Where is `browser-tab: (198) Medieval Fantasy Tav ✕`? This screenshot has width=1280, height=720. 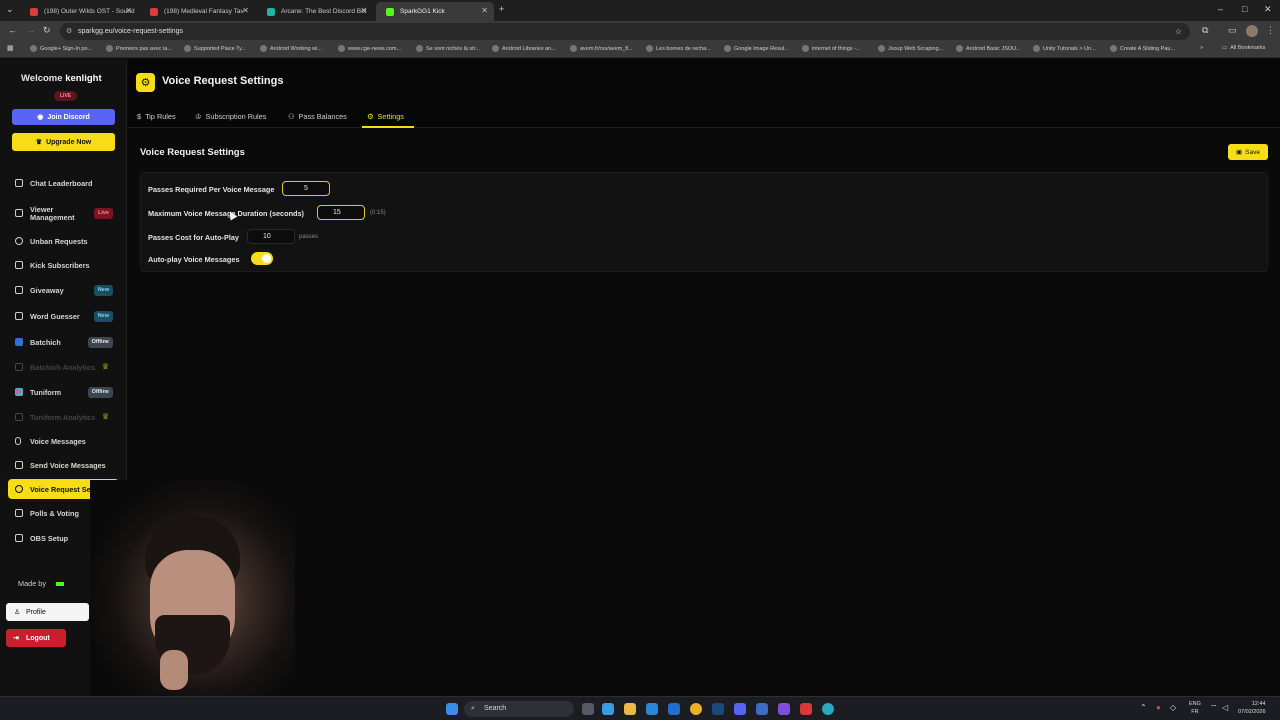 browser-tab: (198) Medieval Fantasy Tav ✕ is located at coordinates (197, 11).